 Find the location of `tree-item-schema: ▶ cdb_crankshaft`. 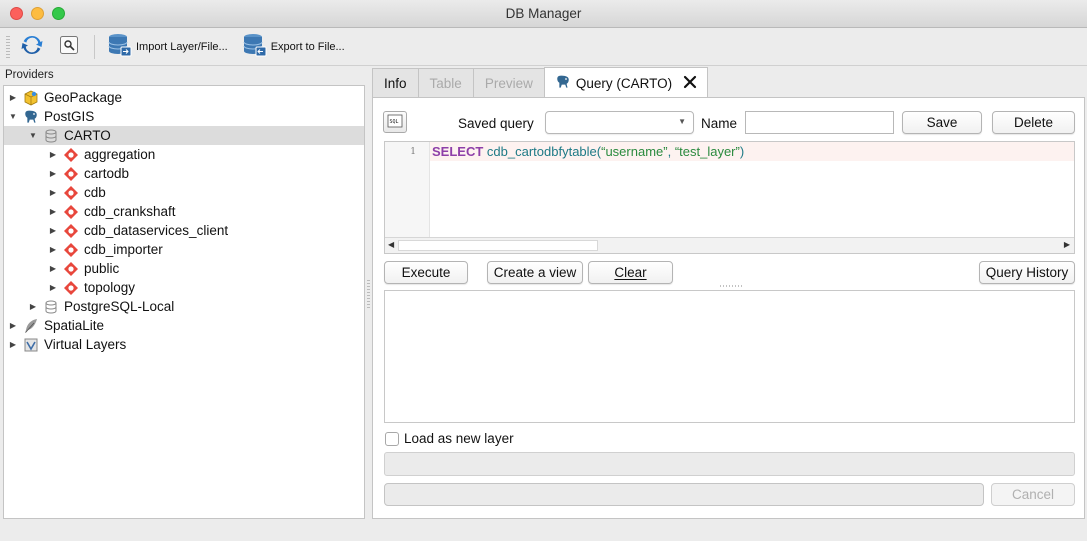

tree-item-schema: ▶ cdb_crankshaft is located at coordinates (184, 211).